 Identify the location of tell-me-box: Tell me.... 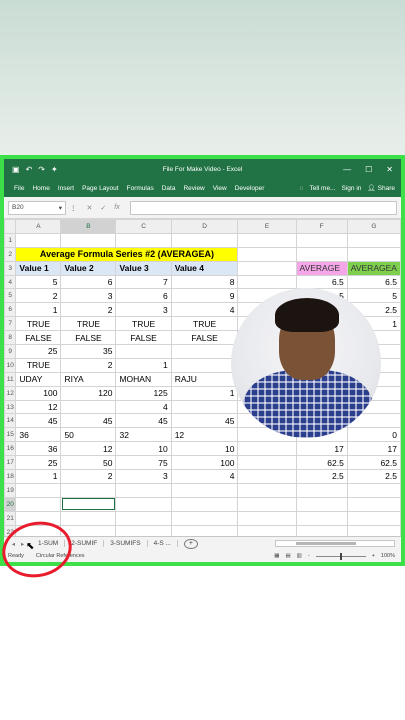
(322, 188).